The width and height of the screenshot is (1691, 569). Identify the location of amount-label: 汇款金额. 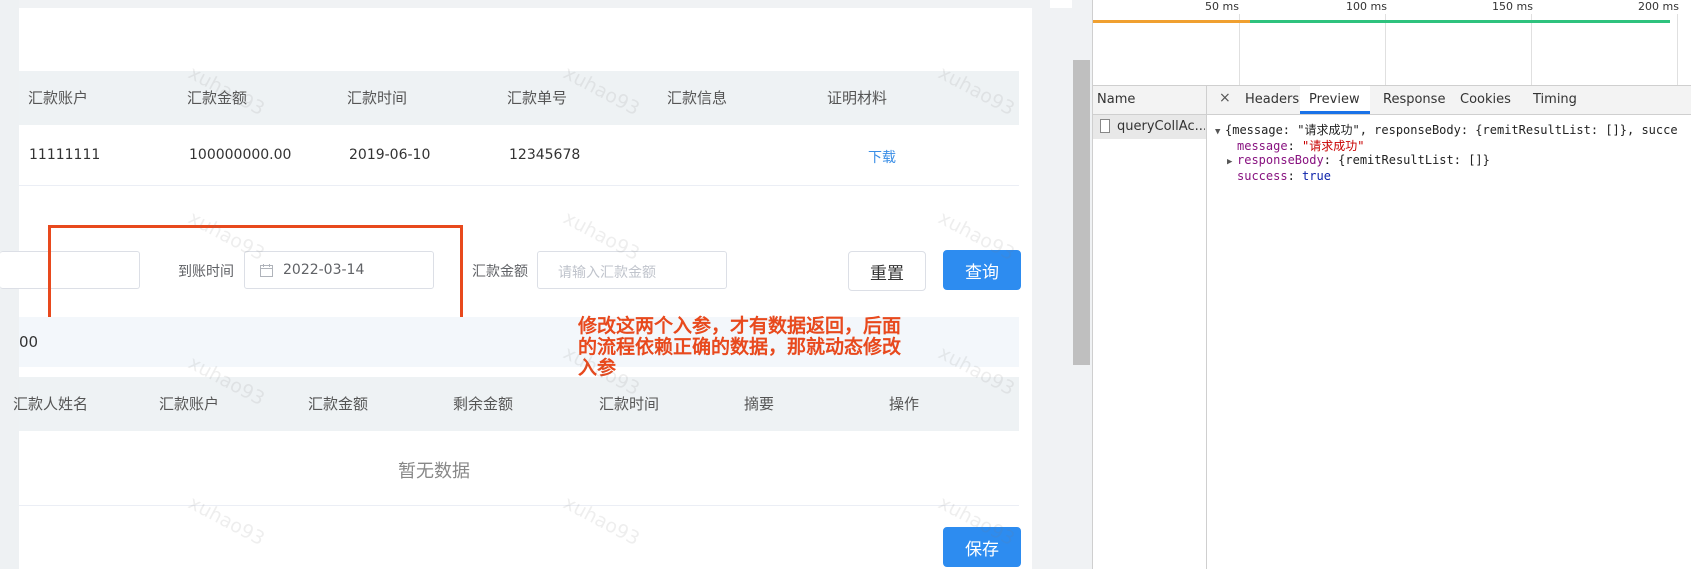
(500, 272).